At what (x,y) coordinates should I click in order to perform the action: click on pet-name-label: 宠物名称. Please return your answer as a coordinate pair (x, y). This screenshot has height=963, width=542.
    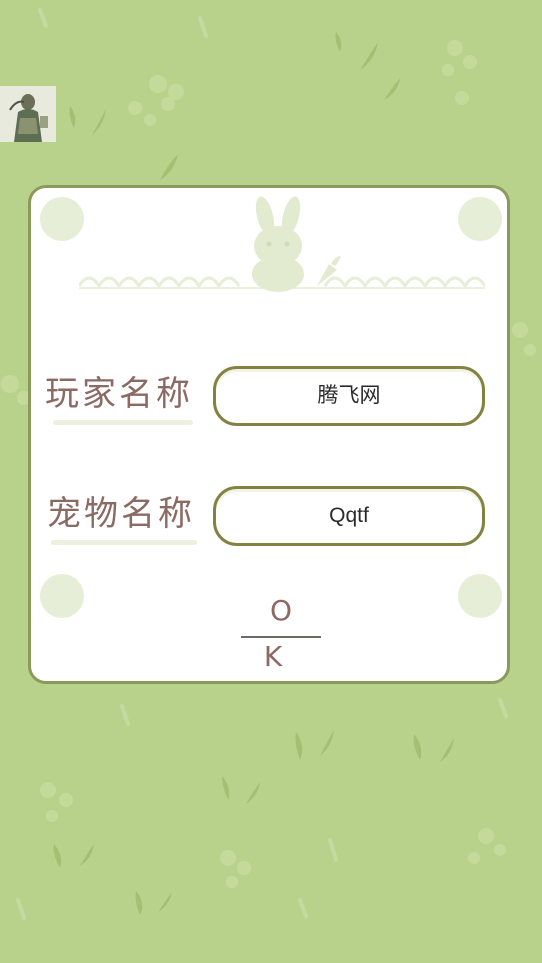
    Looking at the image, I should click on (121, 514).